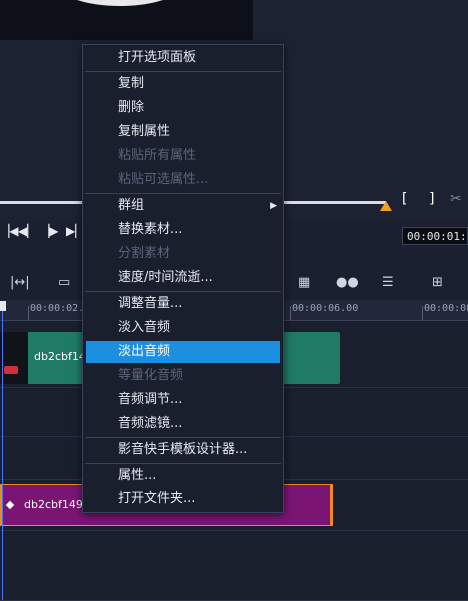 The width and height of the screenshot is (468, 601). Describe the element at coordinates (360, 20) in the screenshot. I see `preview-side-panel` at that location.